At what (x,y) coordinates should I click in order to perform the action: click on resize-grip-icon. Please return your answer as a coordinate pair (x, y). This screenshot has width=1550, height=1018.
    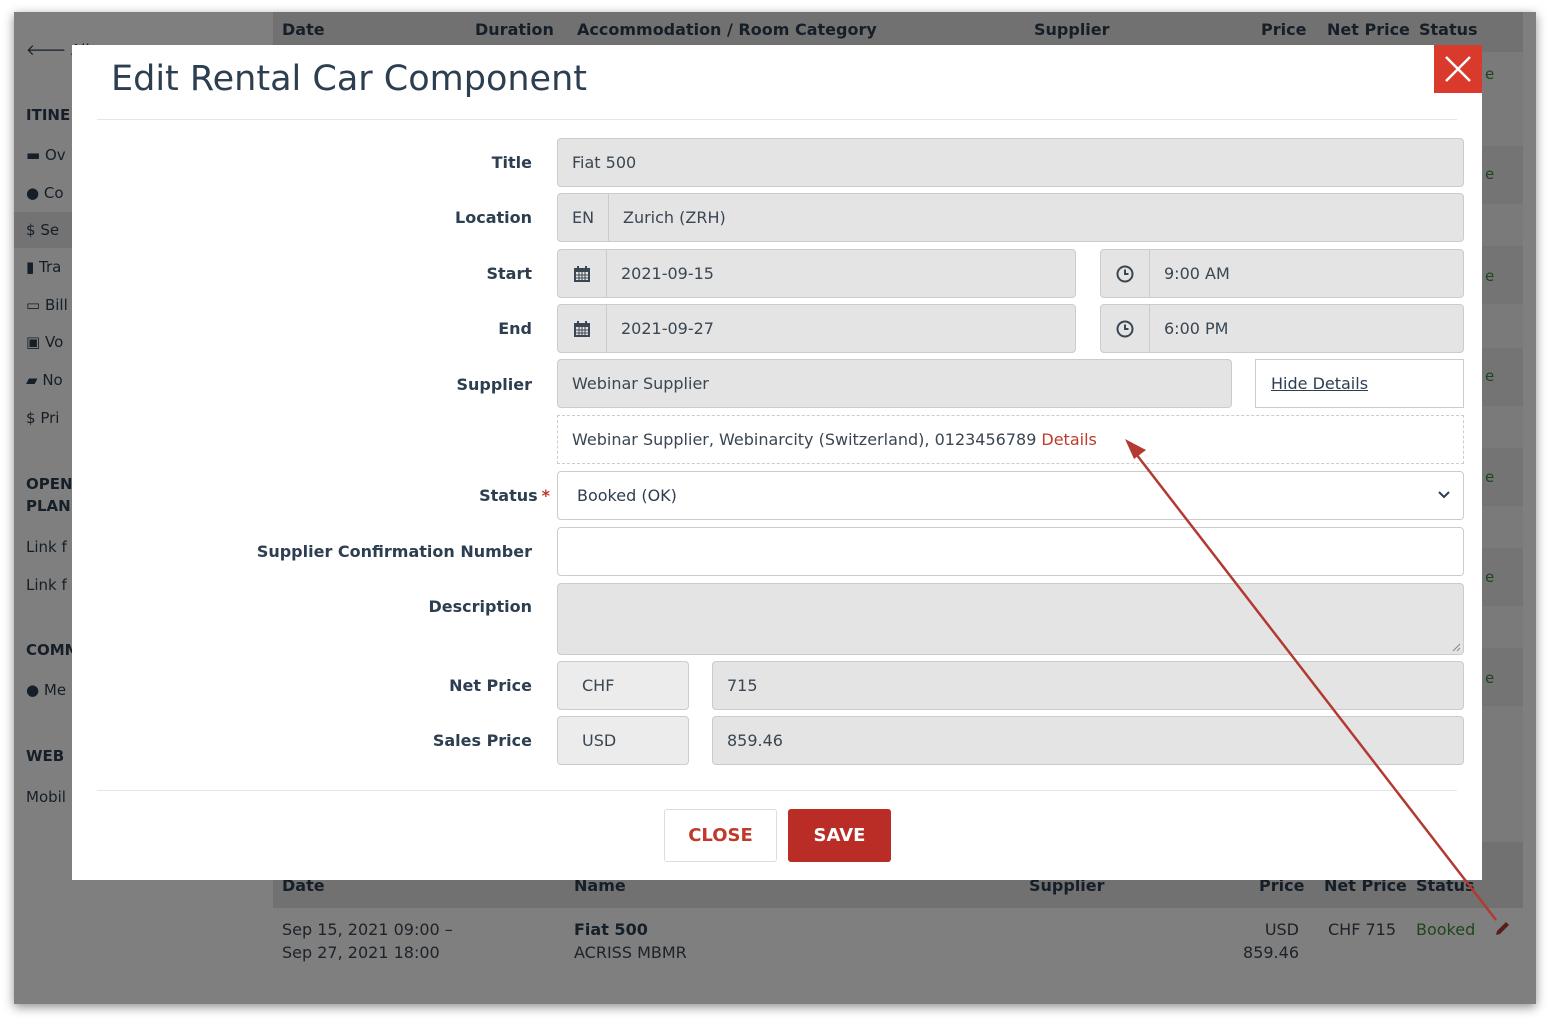
    Looking at the image, I should click on (1456, 647).